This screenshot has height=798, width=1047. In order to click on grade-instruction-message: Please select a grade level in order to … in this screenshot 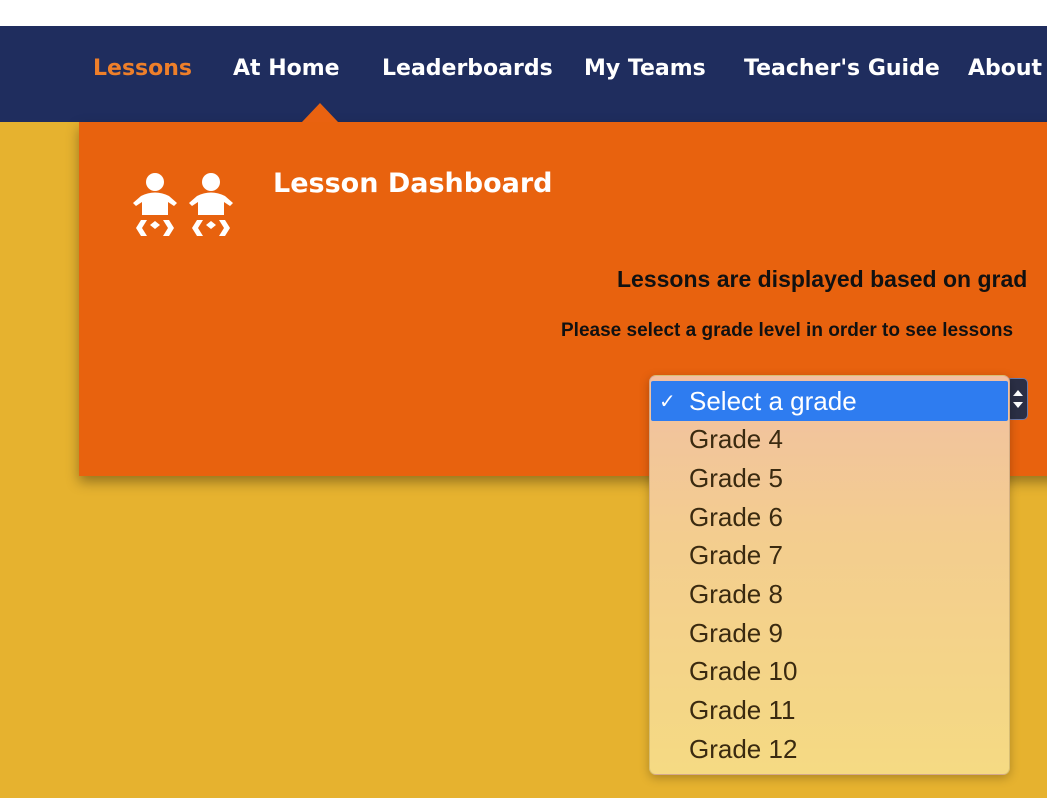, I will do `click(787, 330)`.